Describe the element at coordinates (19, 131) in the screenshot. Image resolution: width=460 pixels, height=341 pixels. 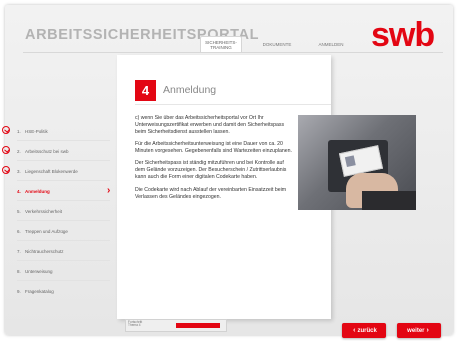
I see `sidebar-item-number: 1.` at that location.